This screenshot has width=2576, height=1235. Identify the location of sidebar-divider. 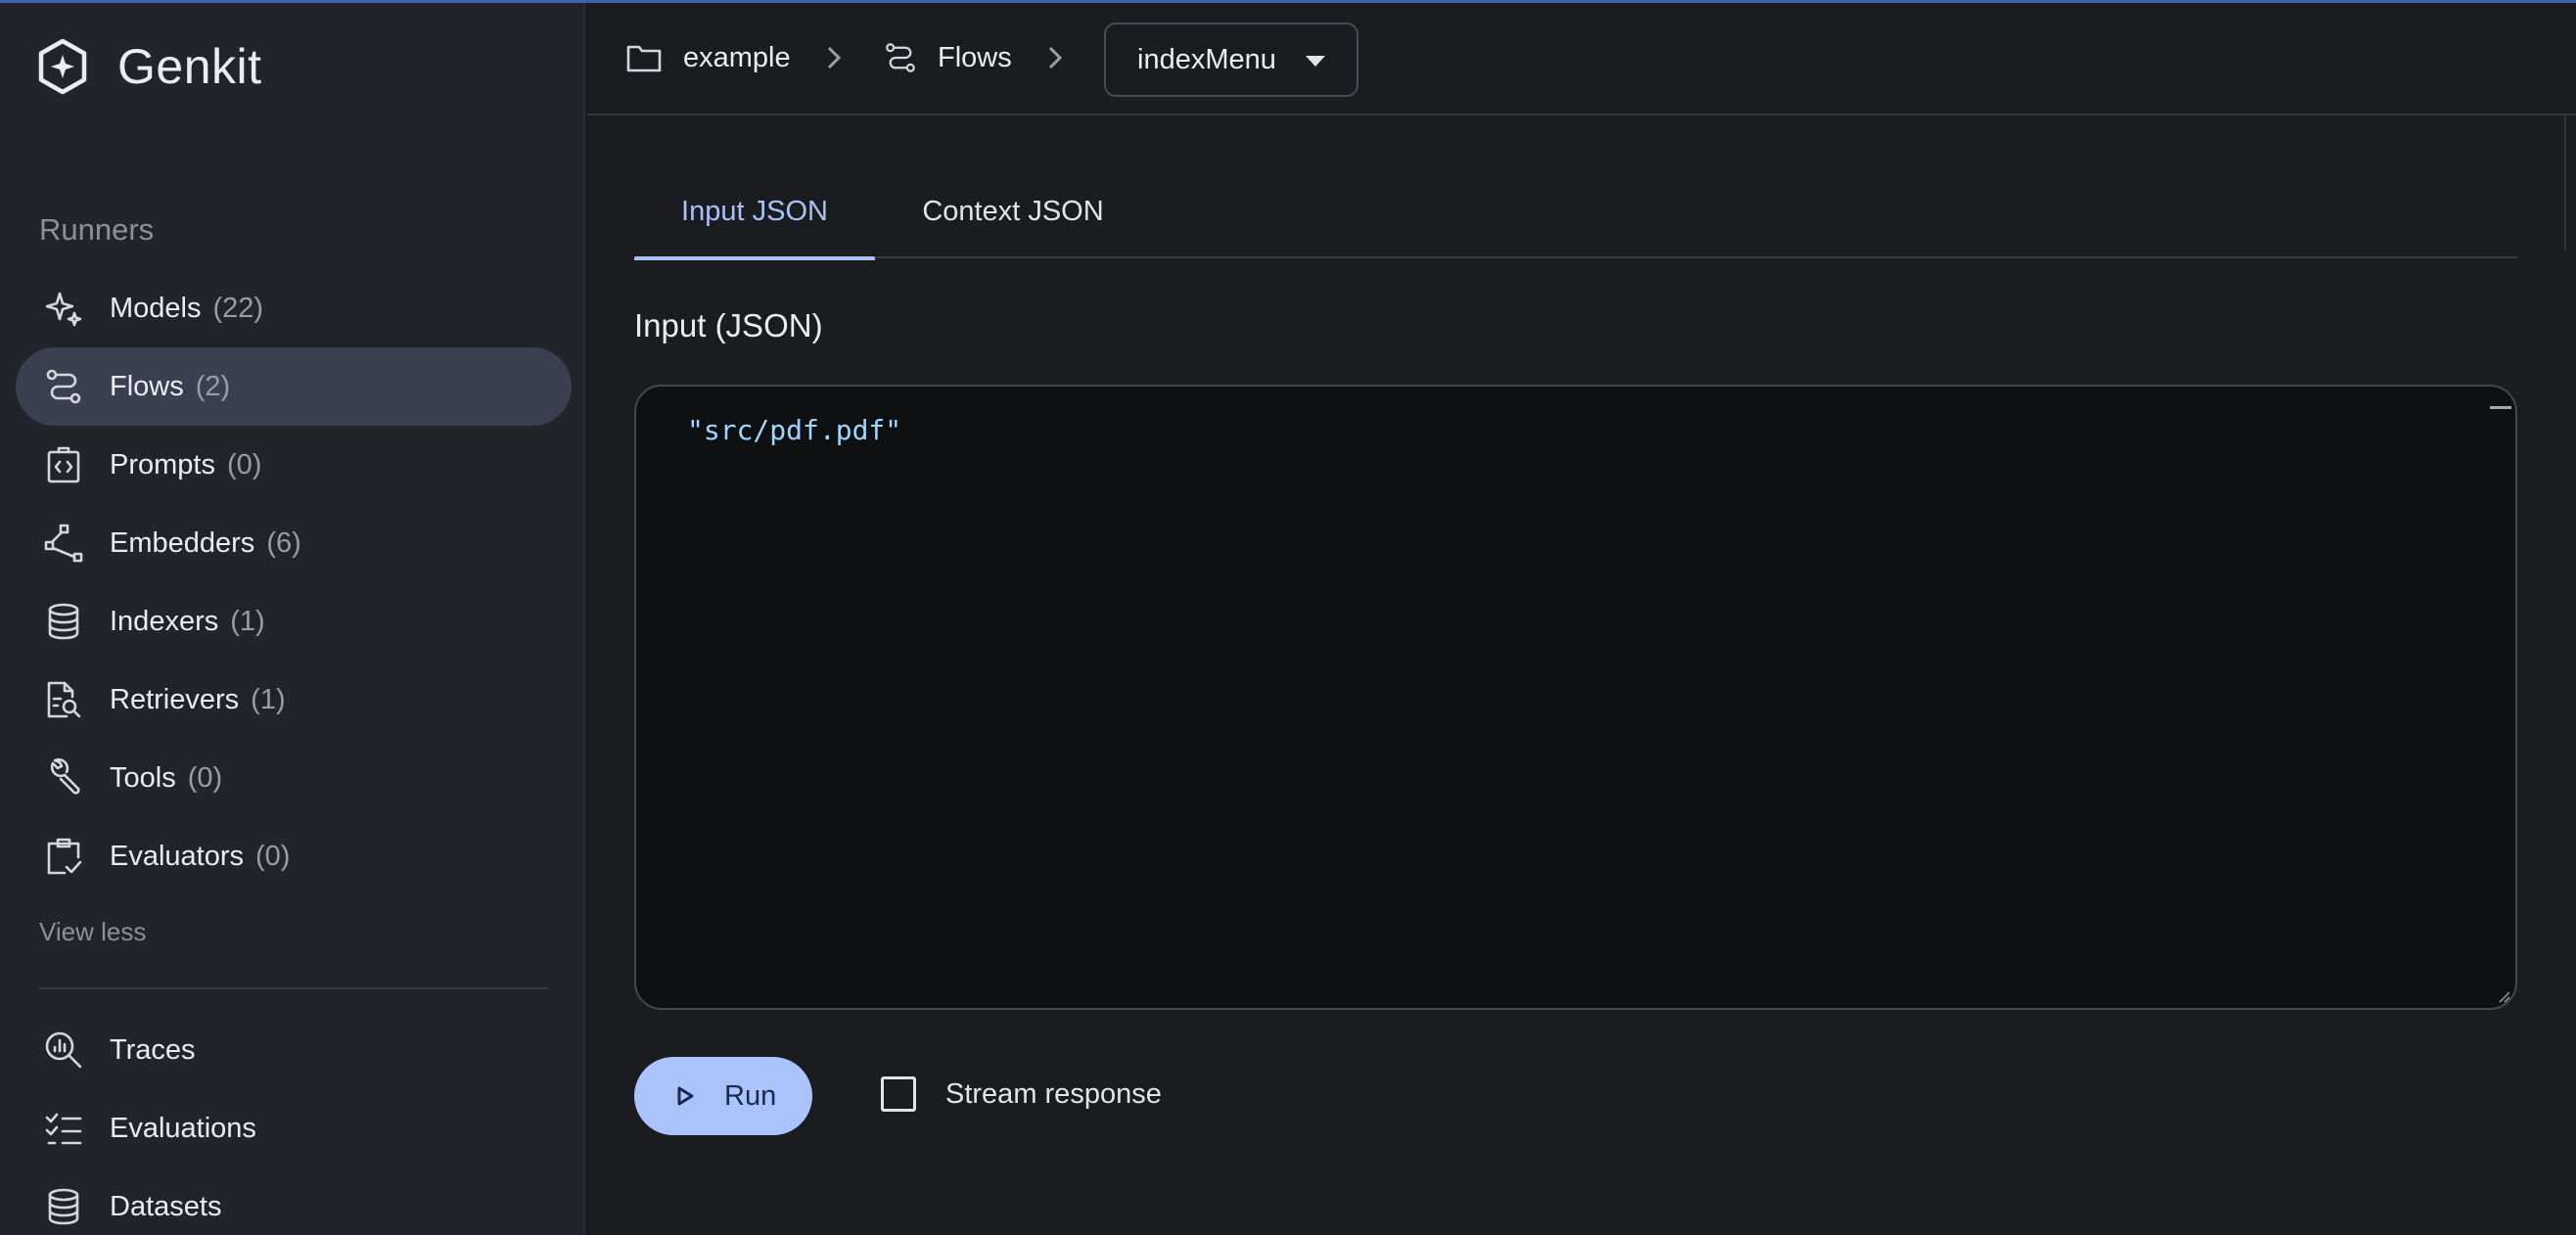
(294, 988).